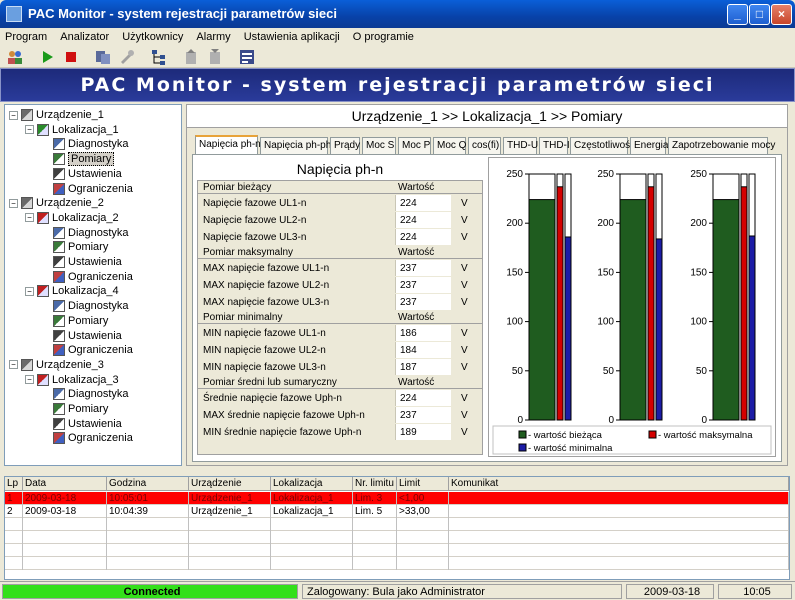  Describe the element at coordinates (649, 145) in the screenshot. I see `tab-10: Energia` at that location.